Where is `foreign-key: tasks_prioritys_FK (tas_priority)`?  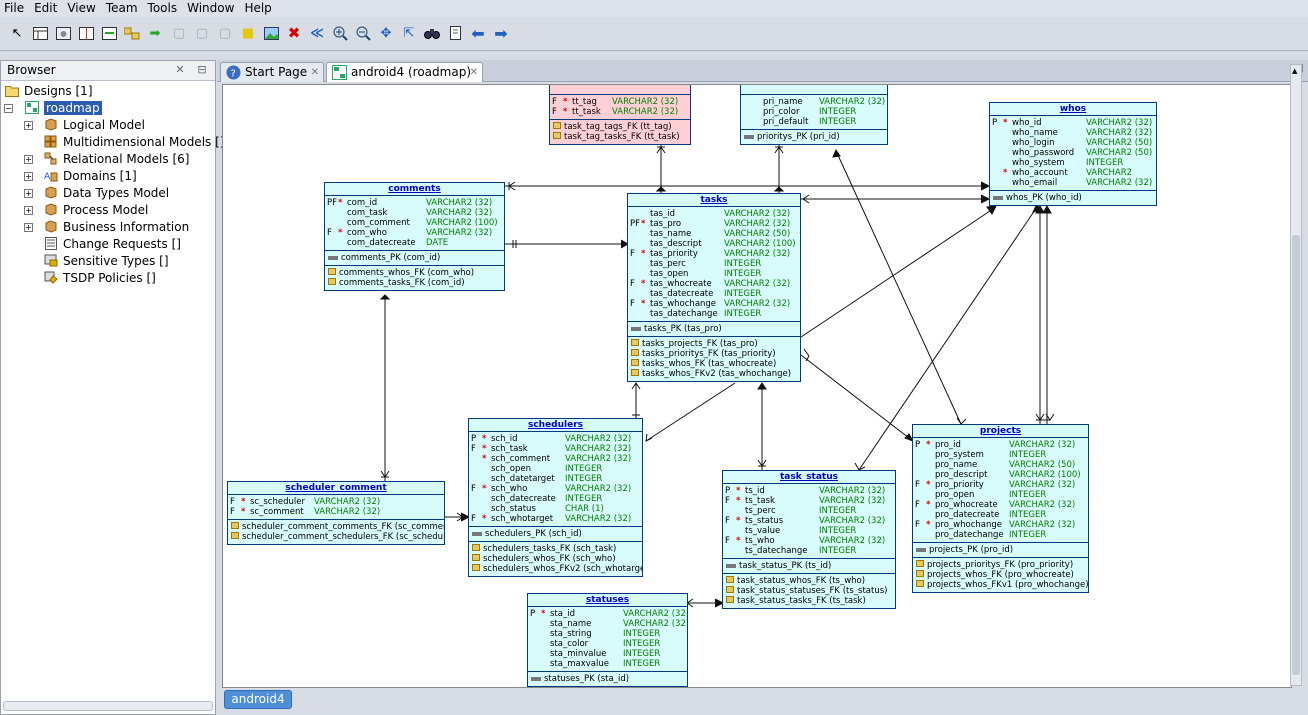 foreign-key: tasks_prioritys_FK (tas_priority) is located at coordinates (714, 354).